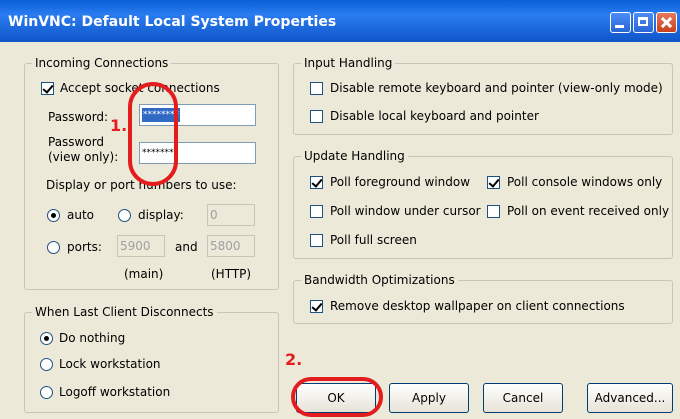  Describe the element at coordinates (231, 274) in the screenshot. I see `http-caption: (HTTP)` at that location.